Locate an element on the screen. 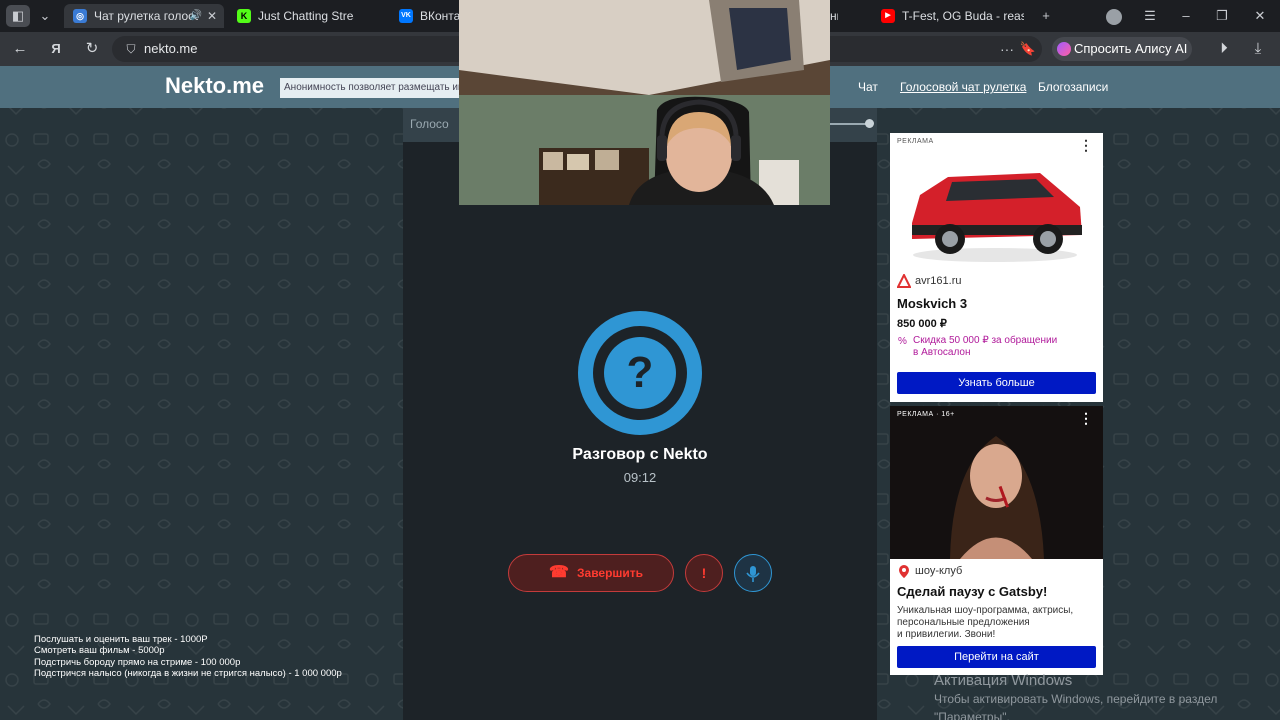  player-icon: ⏵ is located at coordinates (1224, 49).